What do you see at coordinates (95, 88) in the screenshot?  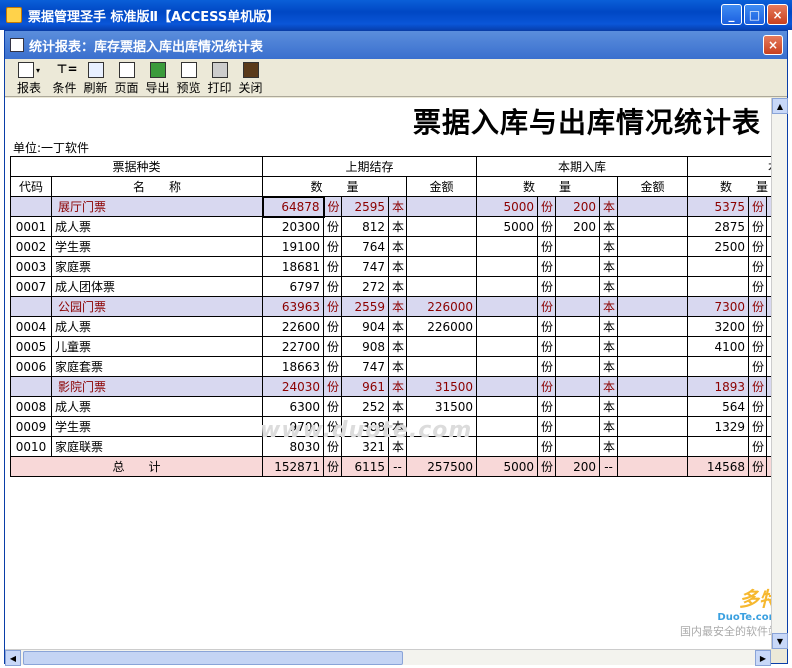 I see `refresh-label: 刷新` at bounding box center [95, 88].